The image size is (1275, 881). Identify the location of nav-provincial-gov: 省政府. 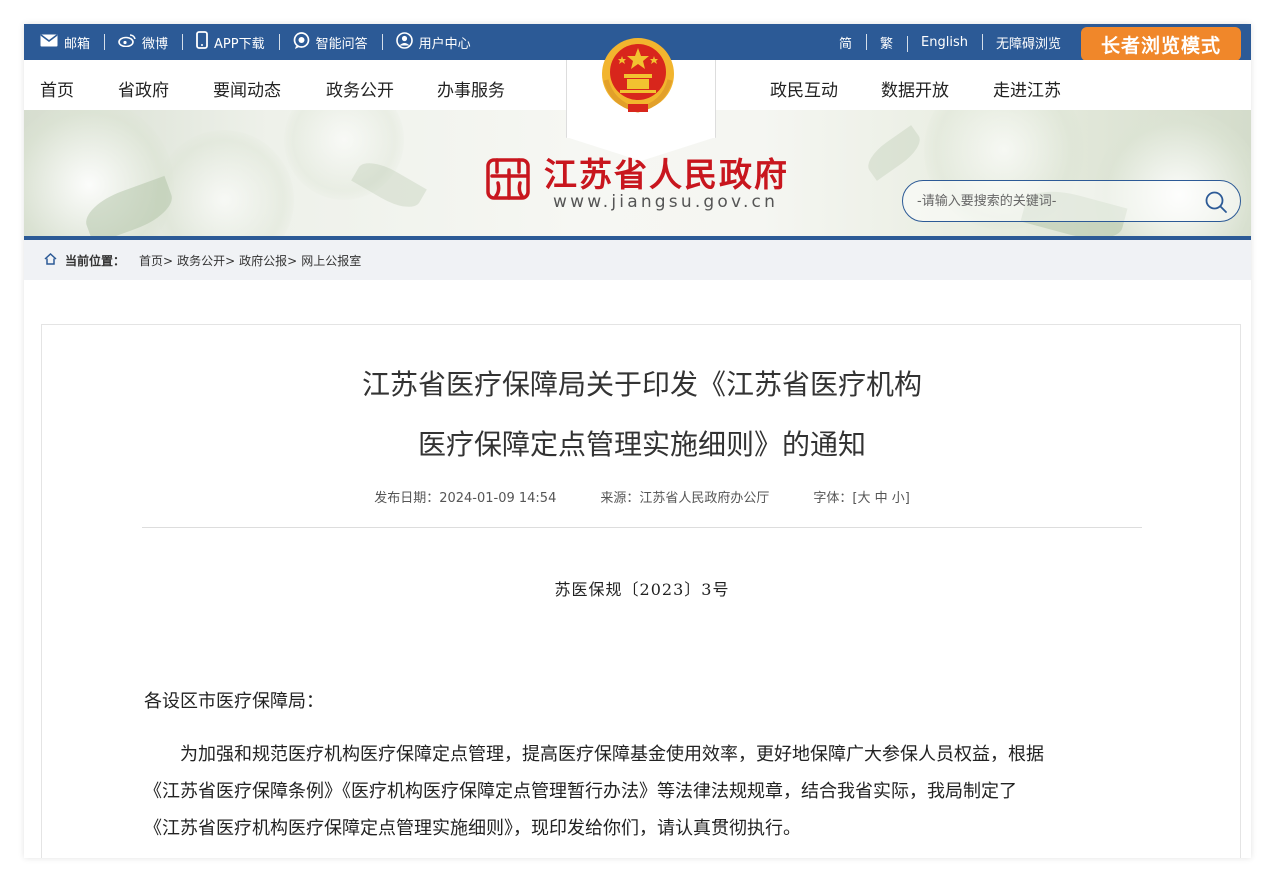
(143, 88).